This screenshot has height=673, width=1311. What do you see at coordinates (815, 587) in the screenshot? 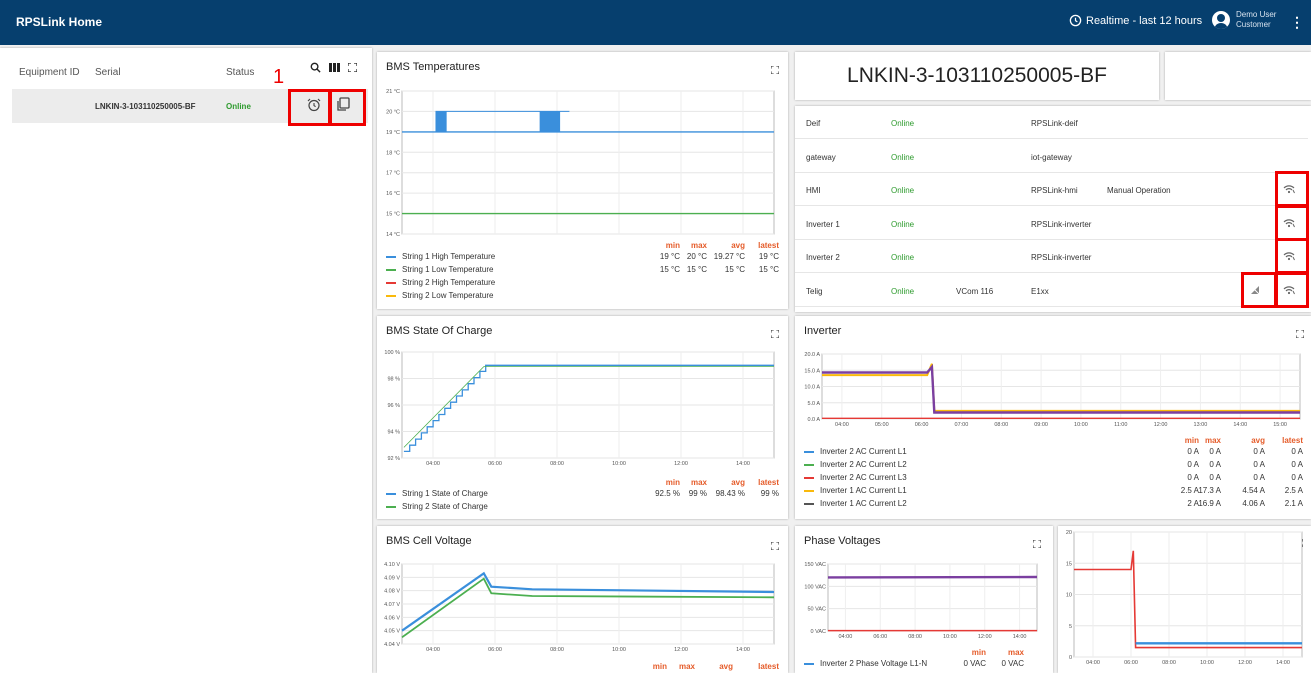
I see `y-tick-label: 100 VAC` at bounding box center [815, 587].